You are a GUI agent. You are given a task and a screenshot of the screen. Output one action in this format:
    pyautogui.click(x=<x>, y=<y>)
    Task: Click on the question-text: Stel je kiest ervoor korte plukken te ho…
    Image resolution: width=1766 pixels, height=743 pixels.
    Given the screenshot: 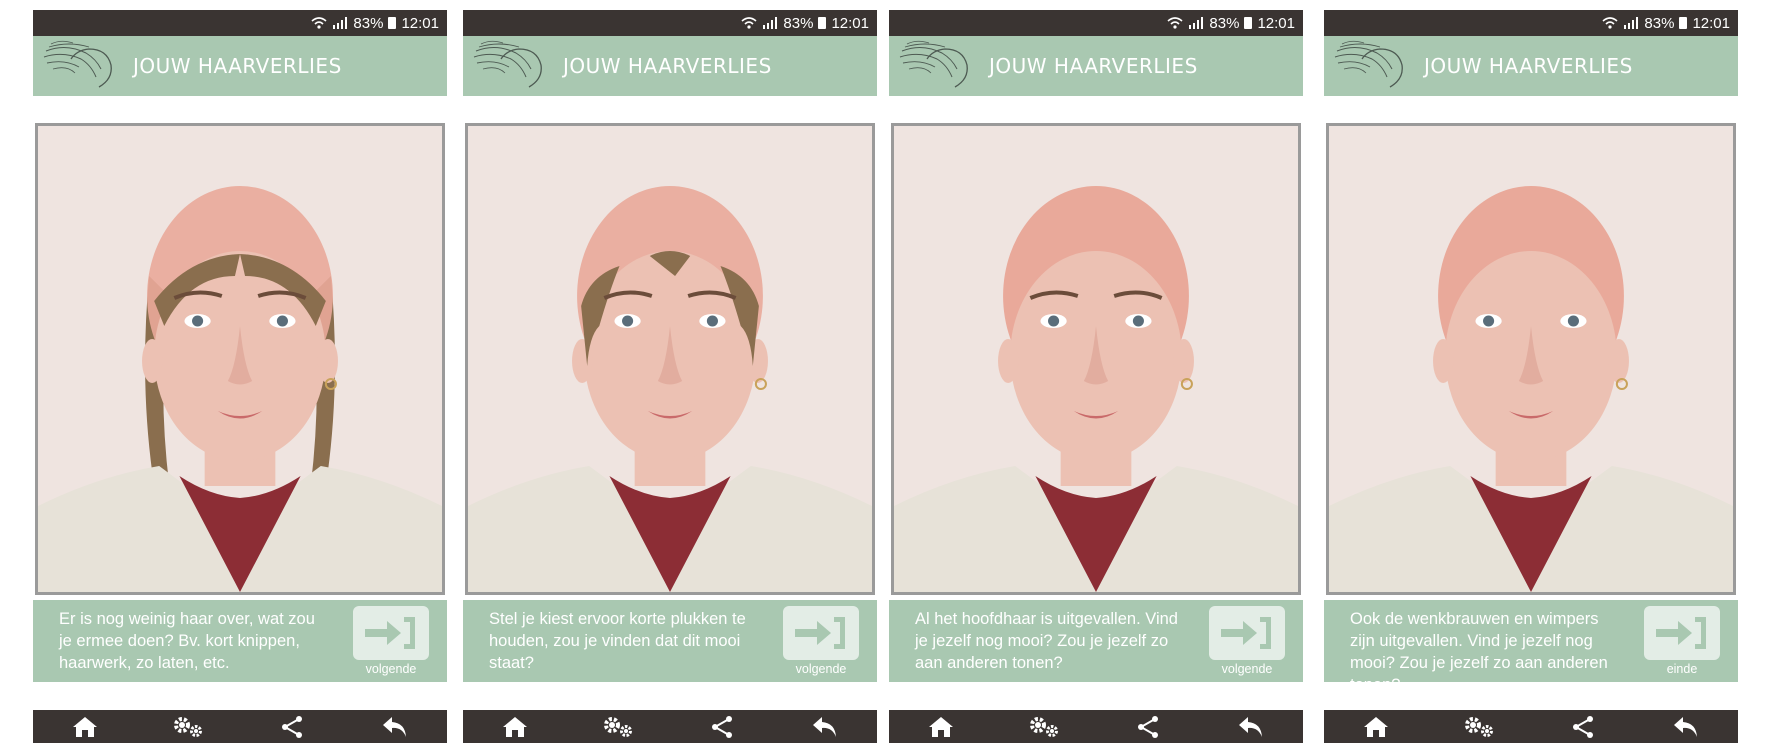 What is the action you would take?
    pyautogui.click(x=617, y=641)
    